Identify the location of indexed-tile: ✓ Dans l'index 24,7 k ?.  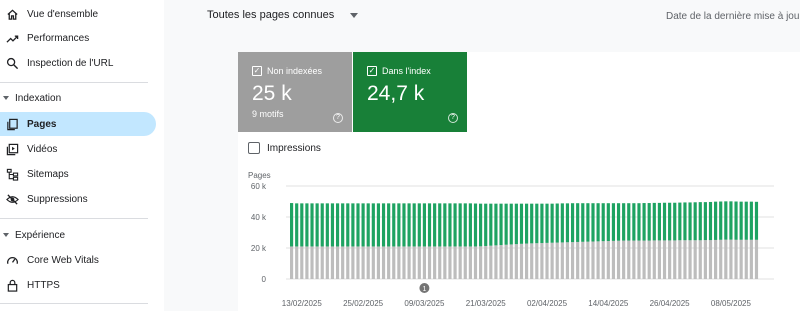
(410, 92).